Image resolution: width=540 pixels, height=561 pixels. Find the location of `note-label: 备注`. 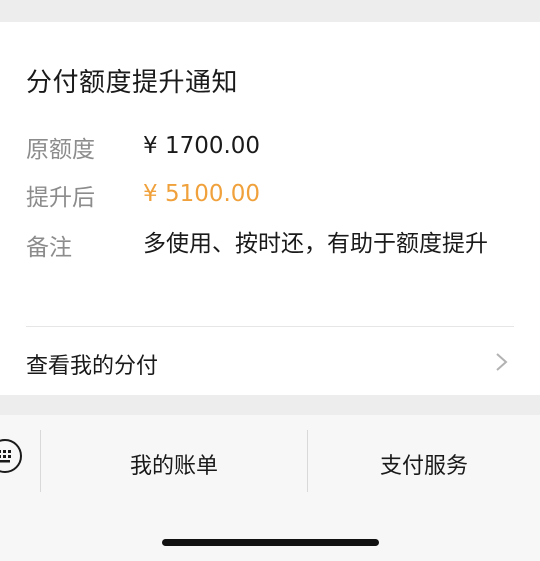

note-label: 备注 is located at coordinates (49, 248).